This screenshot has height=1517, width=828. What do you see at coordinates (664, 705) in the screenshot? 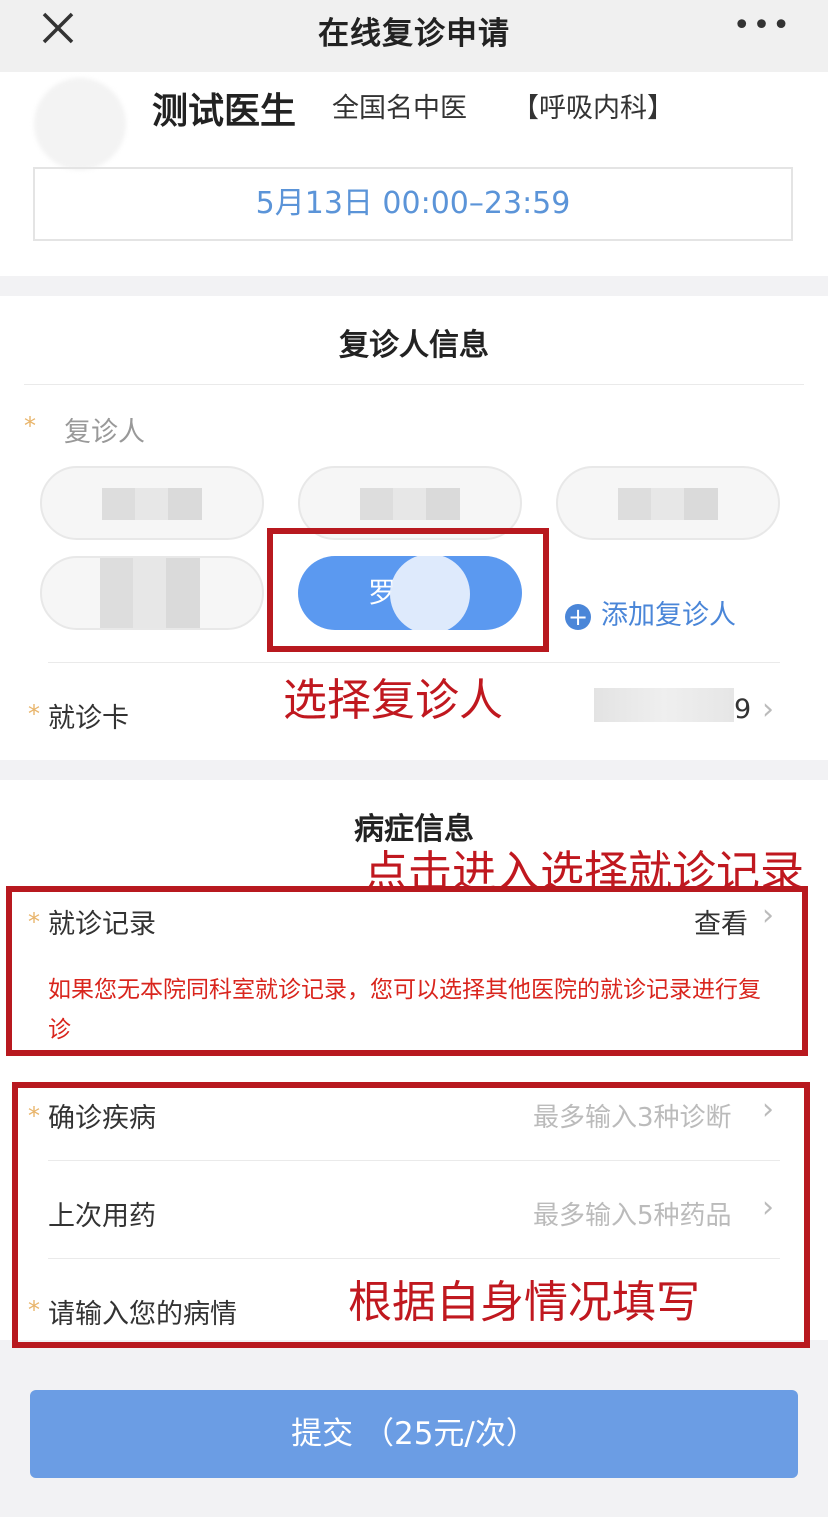
I see `medical-card-value` at bounding box center [664, 705].